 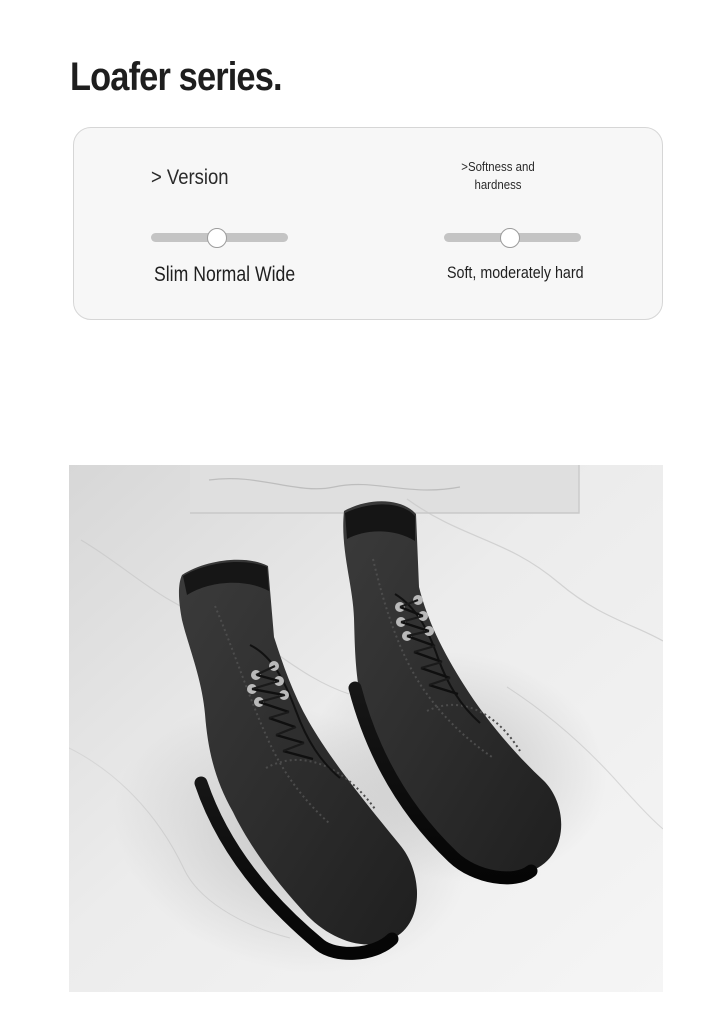 I want to click on version-slider, so click(x=219, y=237).